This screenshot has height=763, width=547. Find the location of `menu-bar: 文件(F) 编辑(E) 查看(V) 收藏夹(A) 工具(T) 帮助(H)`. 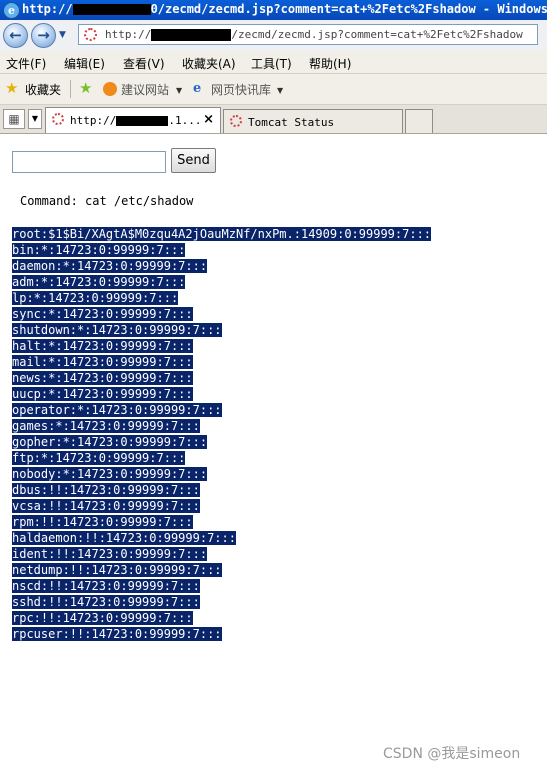

menu-bar: 文件(F) 编辑(E) 查看(V) 收藏夹(A) 工具(T) 帮助(H) is located at coordinates (273, 62).